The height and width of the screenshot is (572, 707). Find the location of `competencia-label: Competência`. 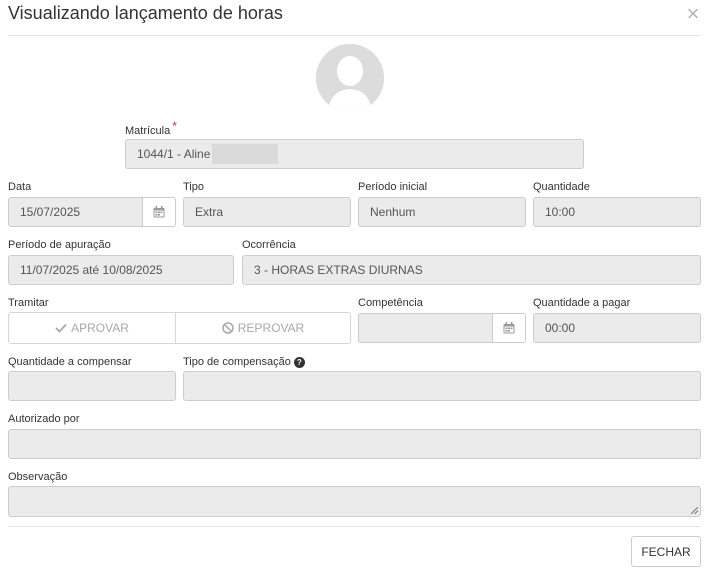

competencia-label: Competência is located at coordinates (390, 303).